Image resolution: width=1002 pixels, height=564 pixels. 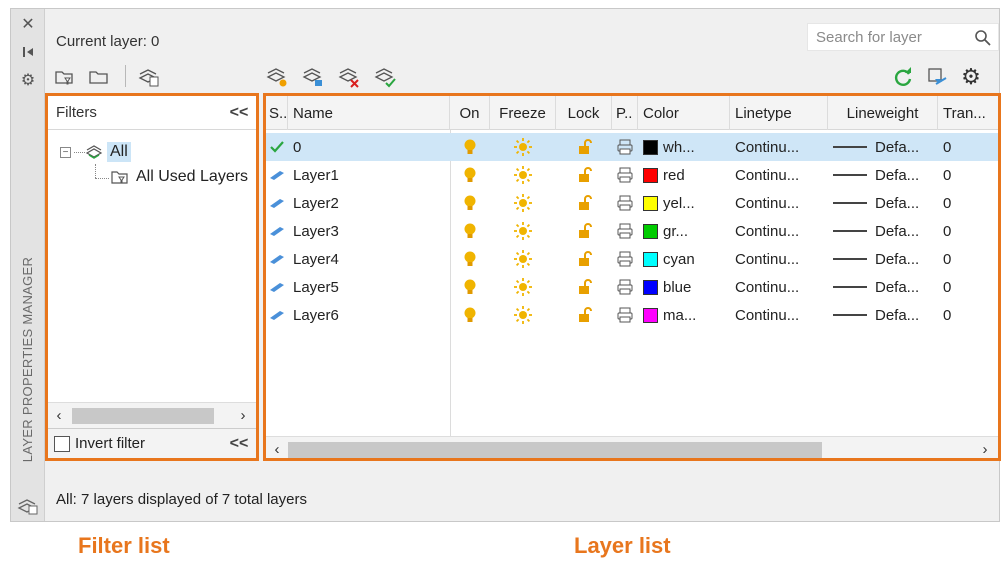 I want to click on layer-settings-icon, so click(x=937, y=77).